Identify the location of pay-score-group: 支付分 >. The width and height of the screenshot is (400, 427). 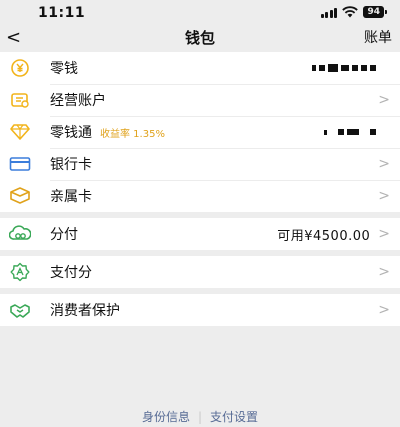
(200, 272).